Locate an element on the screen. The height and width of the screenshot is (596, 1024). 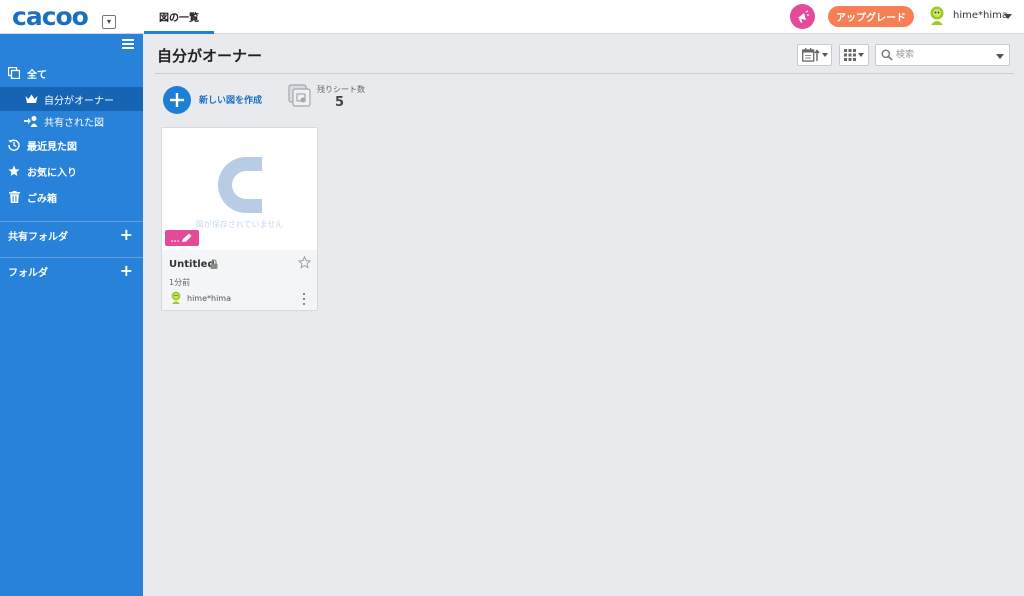
top-bar: cacoo ▾ 図の一覧 アップグレード hime*hima is located at coordinates (512, 17).